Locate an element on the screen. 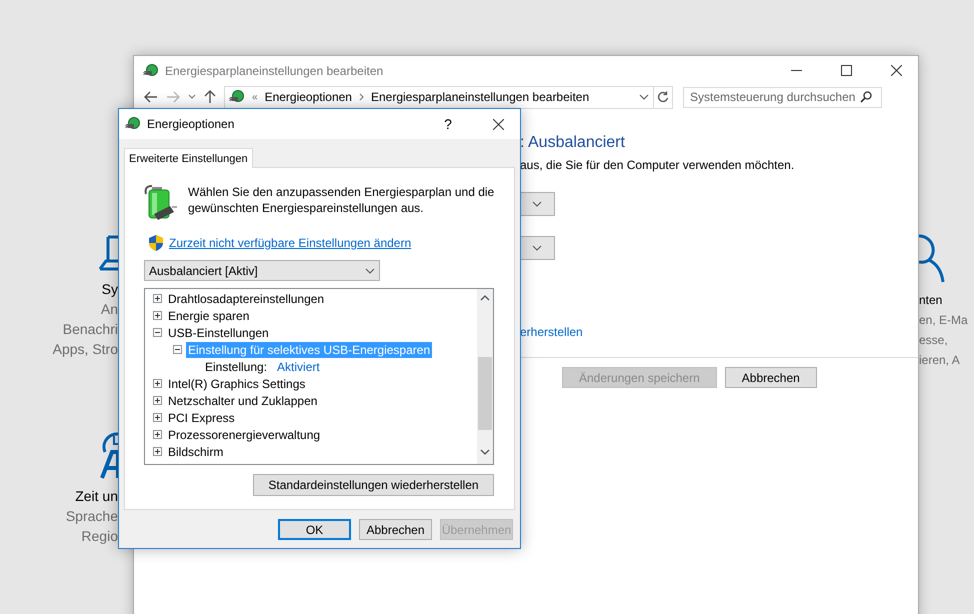 The image size is (974, 614). breadcrumb-item: Energiesparplaneinstellungen bearbeiten is located at coordinates (480, 97).